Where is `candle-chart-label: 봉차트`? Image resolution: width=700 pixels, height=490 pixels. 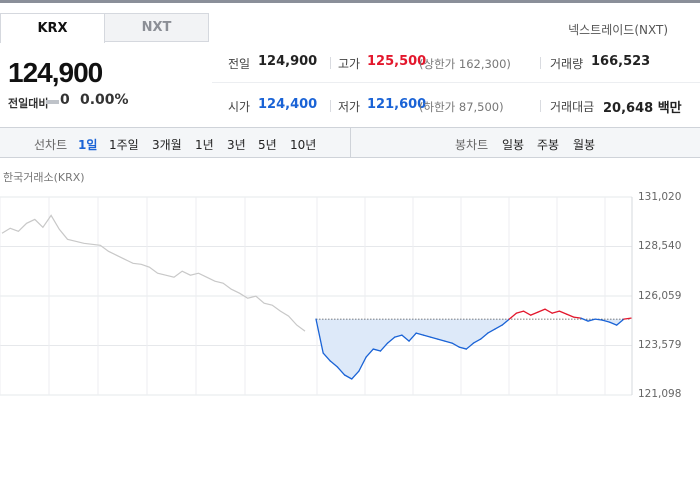
candle-chart-label: 봉차트 is located at coordinates (472, 145).